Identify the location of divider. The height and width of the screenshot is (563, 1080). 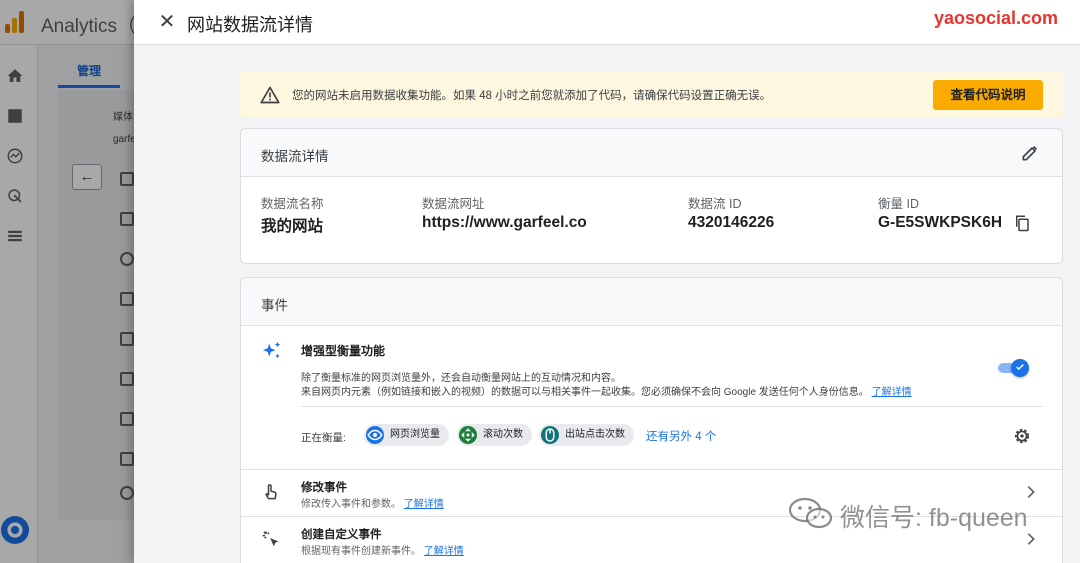
(672, 406).